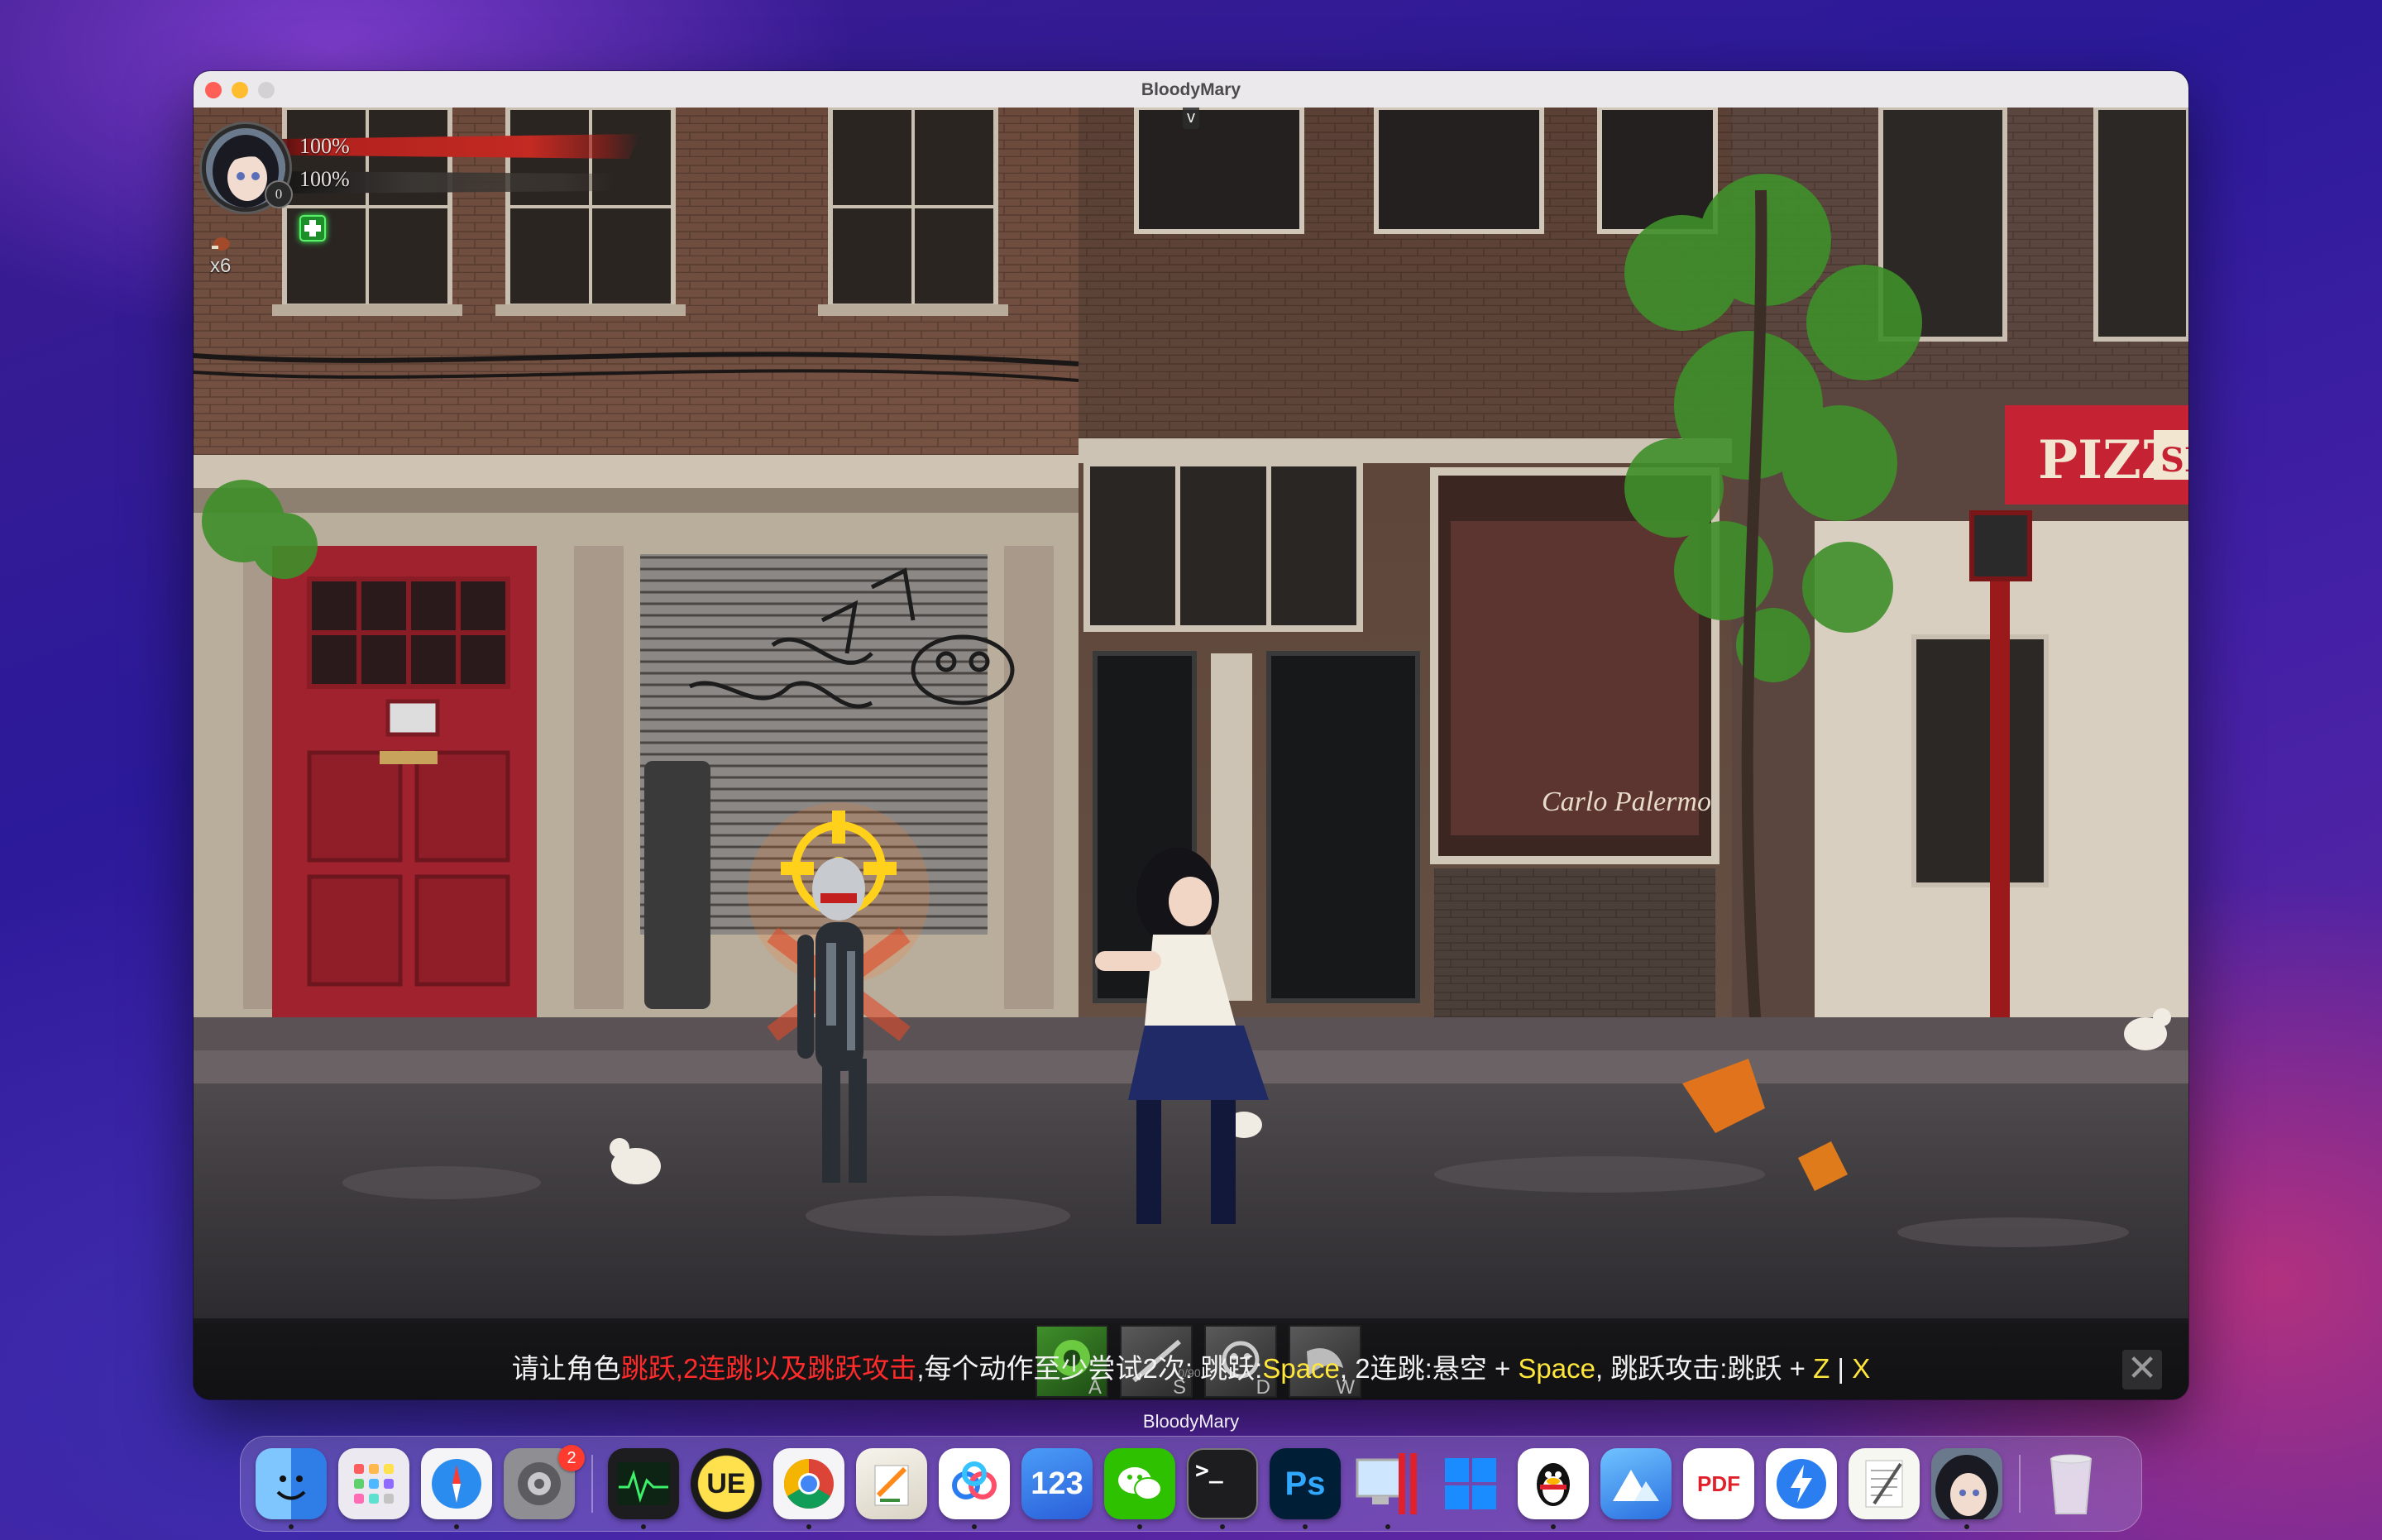 Image resolution: width=2382 pixels, height=1540 pixels. I want to click on chrome-running-dot, so click(809, 1526).